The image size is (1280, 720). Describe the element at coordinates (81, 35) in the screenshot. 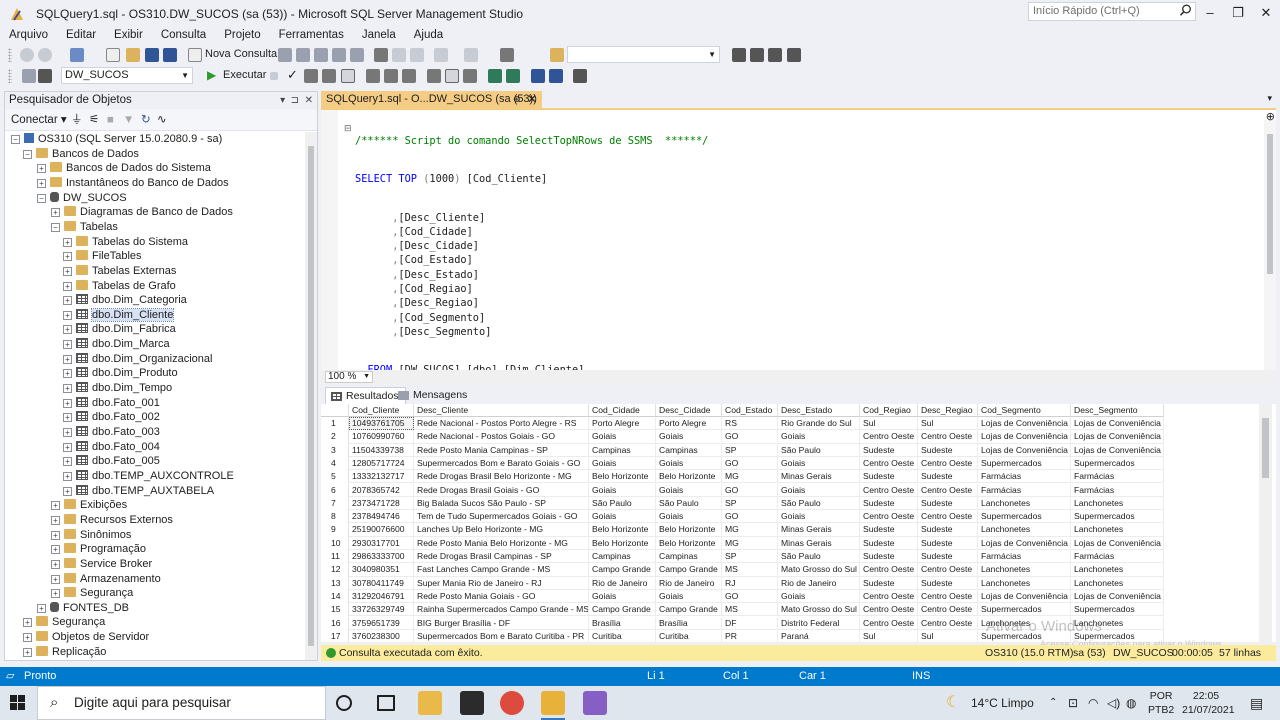

I see `menu-editar: Editar` at that location.